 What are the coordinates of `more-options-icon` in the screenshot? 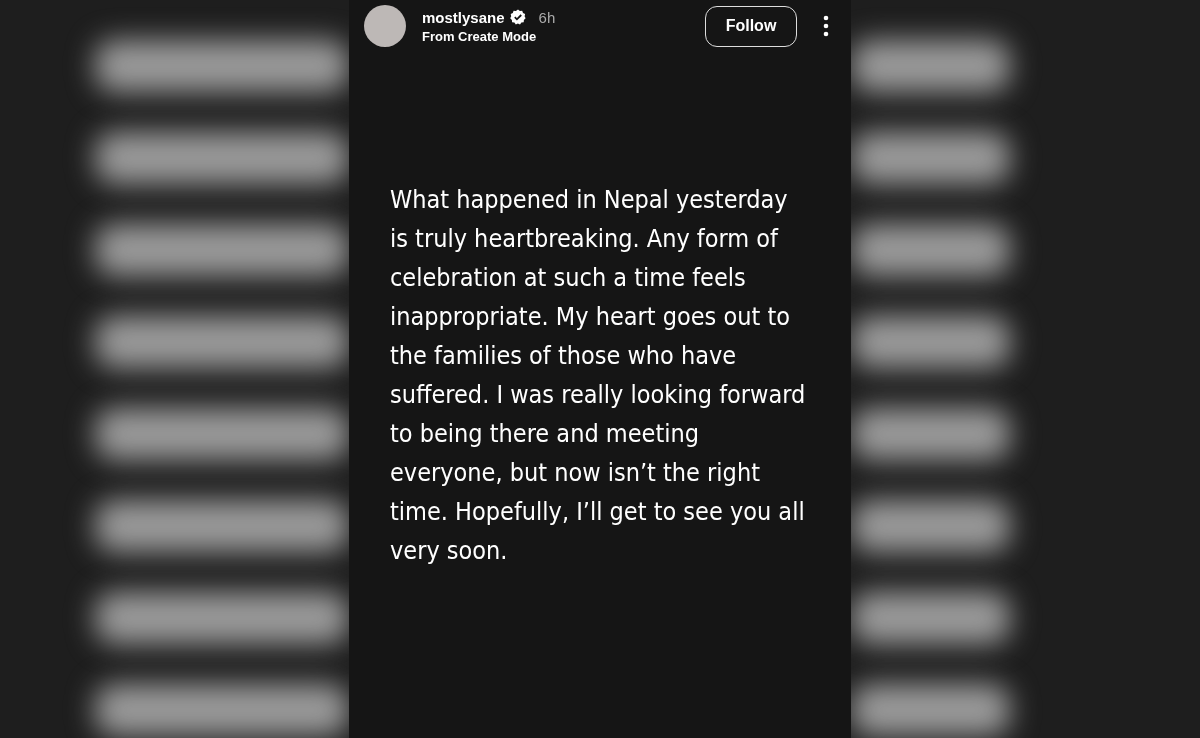 It's located at (826, 26).